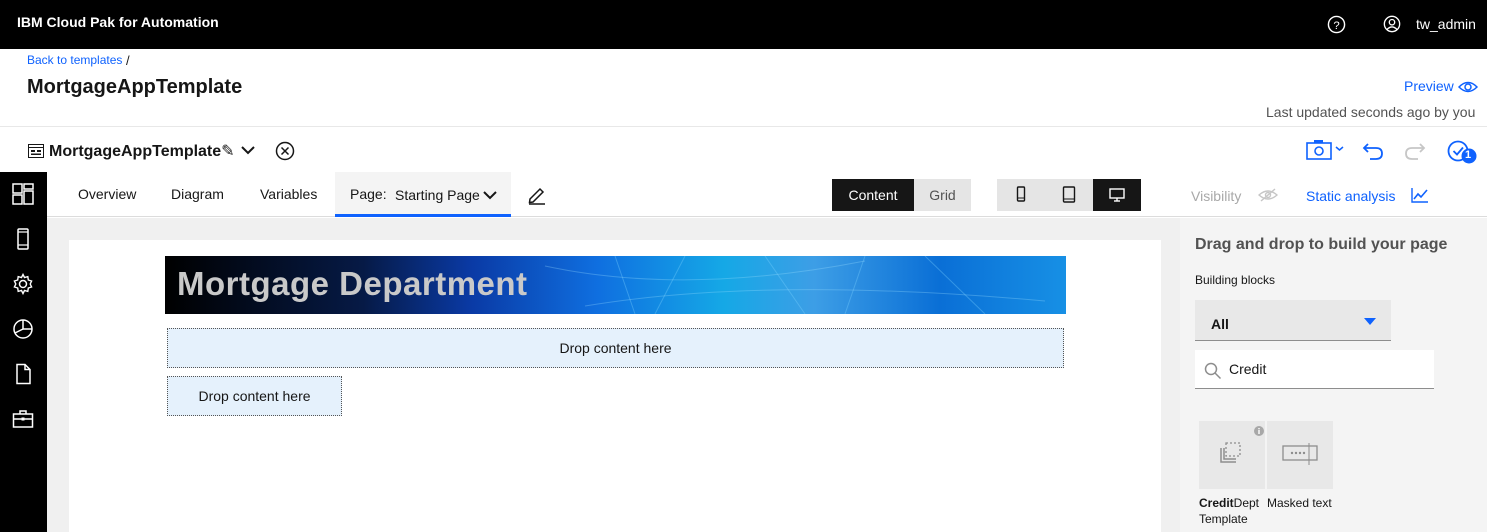 The image size is (1487, 532). I want to click on desktop-preview-button, so click(1117, 195).